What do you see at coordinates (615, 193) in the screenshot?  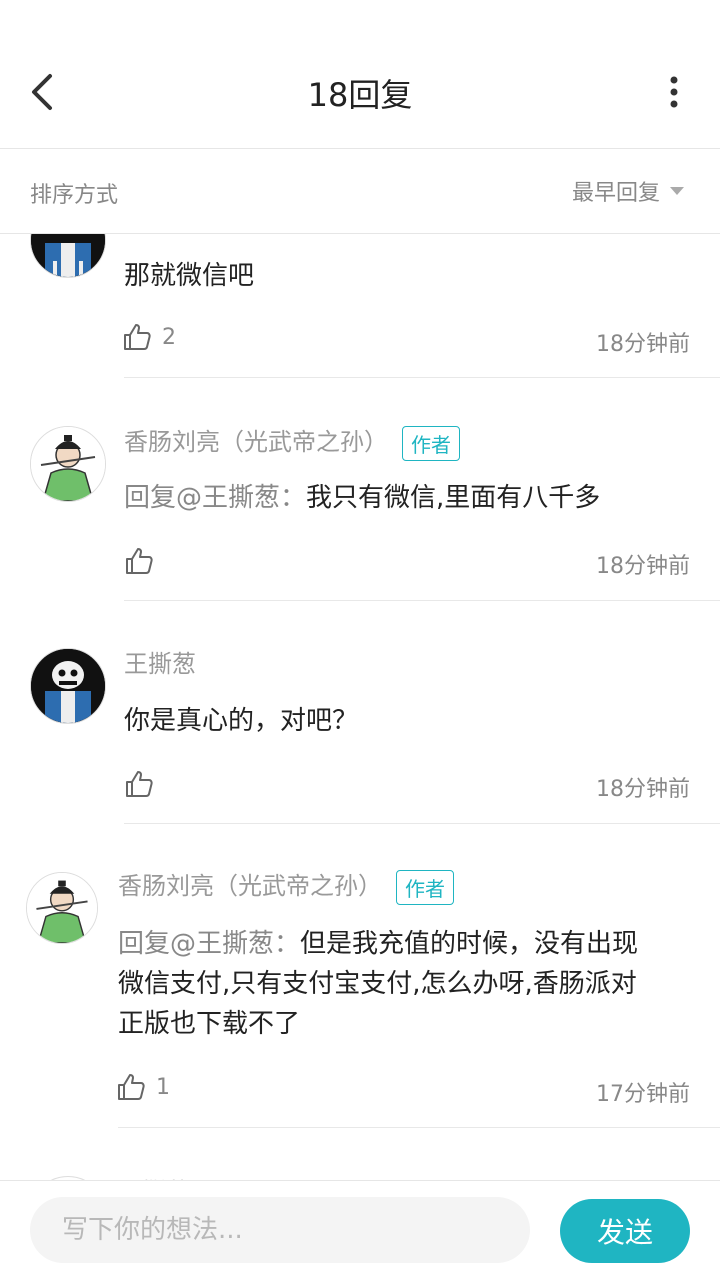 I see `sort-selected-value: 最早回复` at bounding box center [615, 193].